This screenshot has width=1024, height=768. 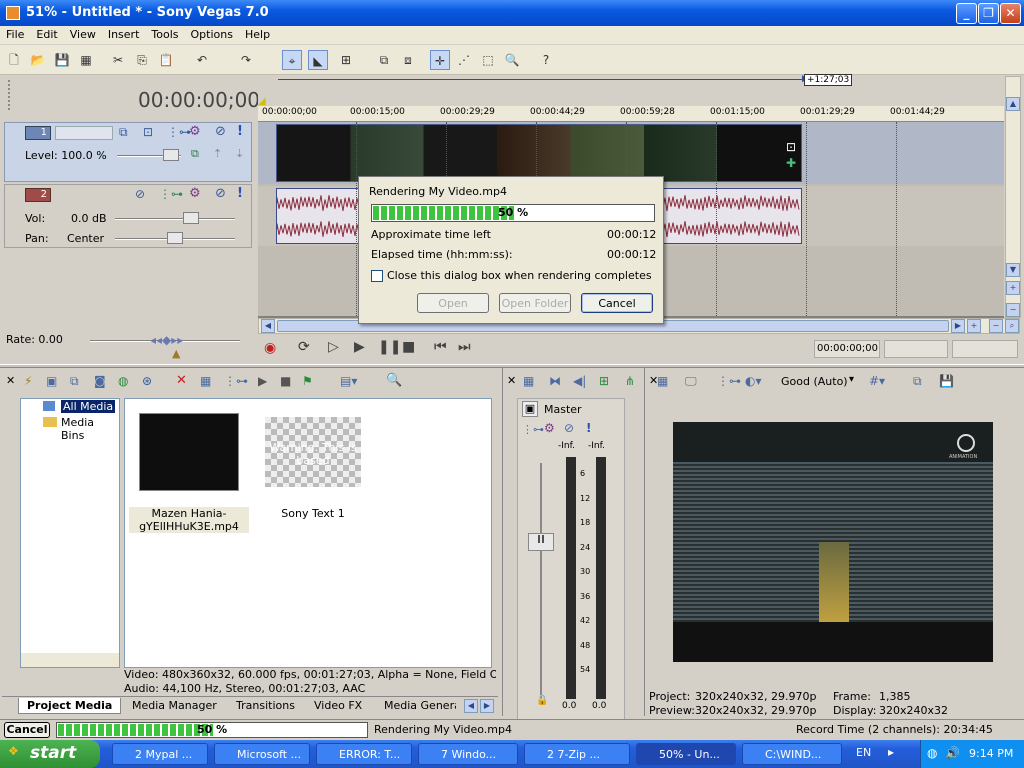 I want to click on cancel-render-button: Cancel, so click(x=617, y=303).